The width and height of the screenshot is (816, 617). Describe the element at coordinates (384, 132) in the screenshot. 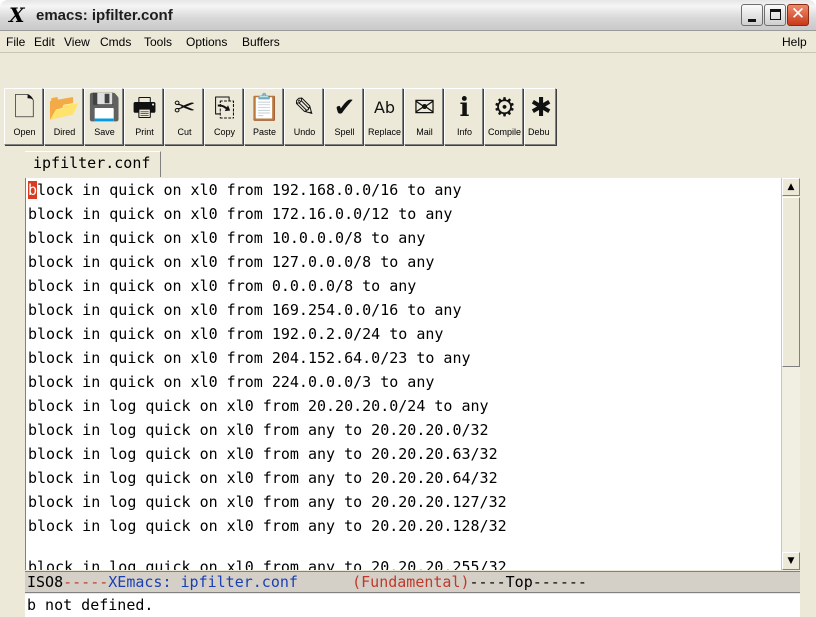

I see `replace-label: Replace` at that location.